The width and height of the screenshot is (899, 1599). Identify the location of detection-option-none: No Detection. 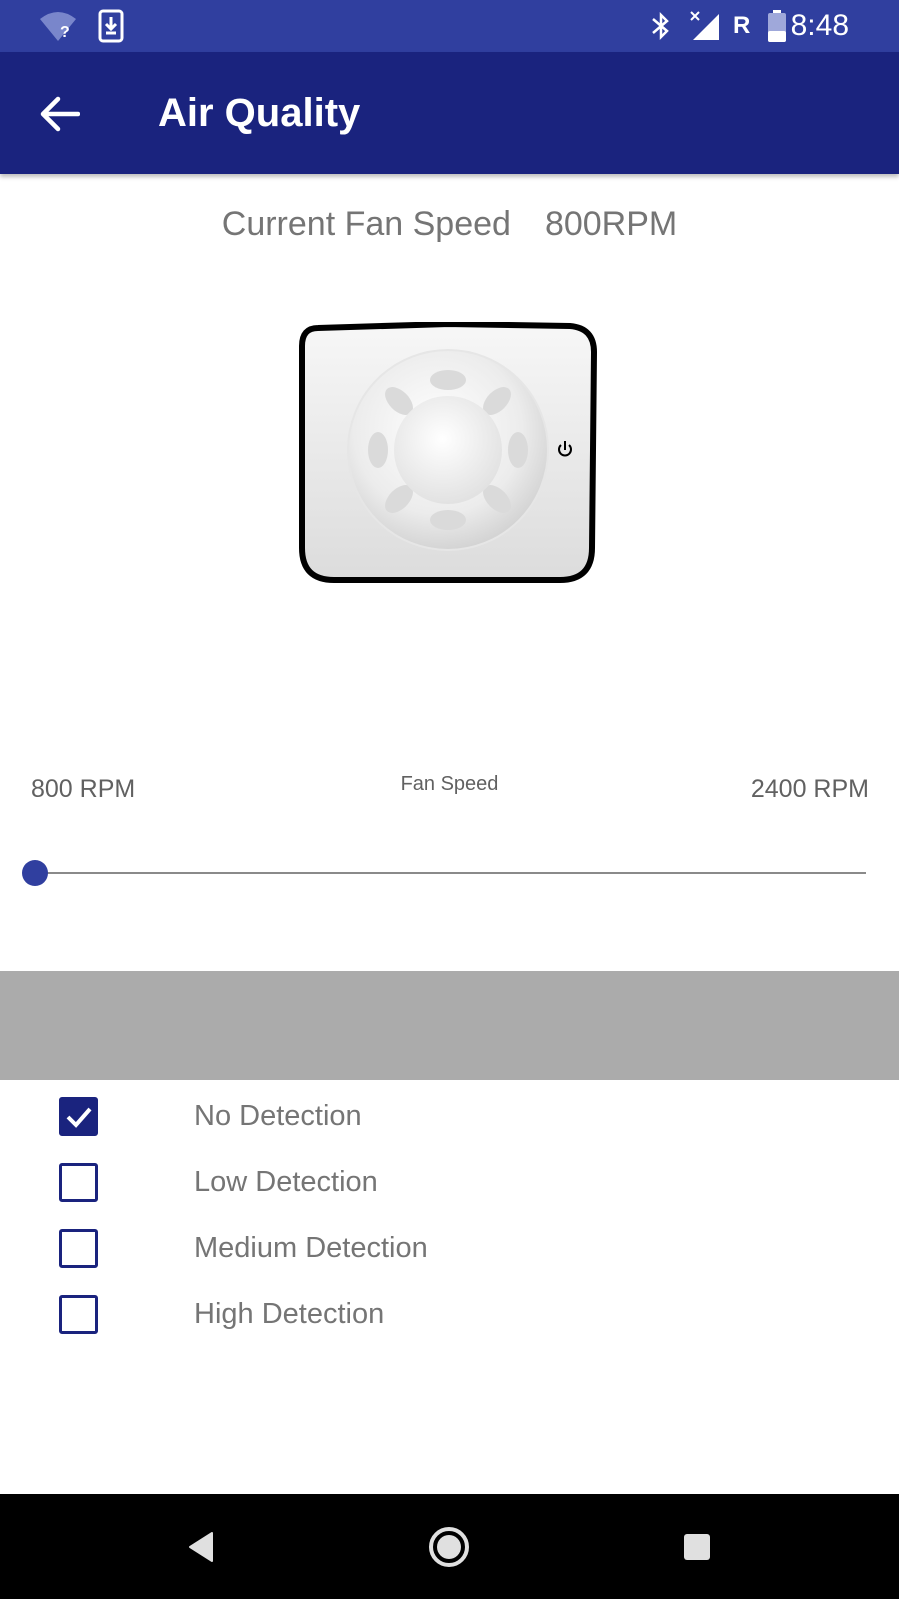
(449, 1116).